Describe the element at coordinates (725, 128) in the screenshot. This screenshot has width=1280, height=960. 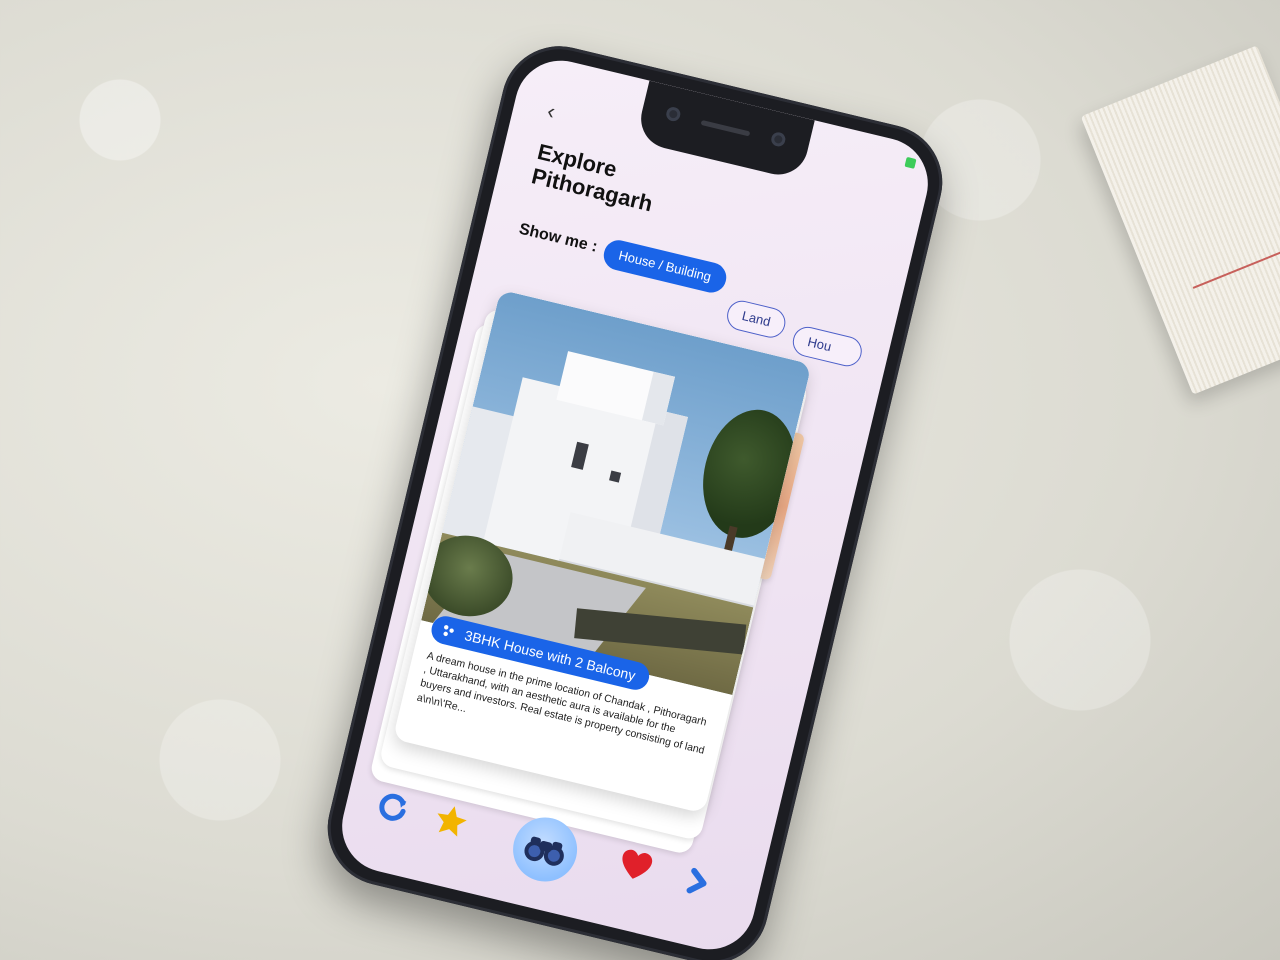
I see `earpiece-speaker` at that location.